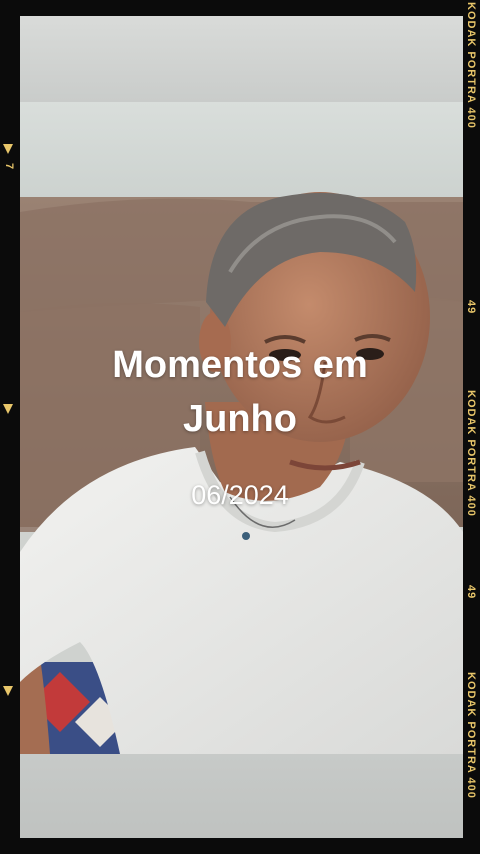 This screenshot has width=480, height=854. I want to click on film-brand-1: KODAK PORTRA 400, so click(471, 65).